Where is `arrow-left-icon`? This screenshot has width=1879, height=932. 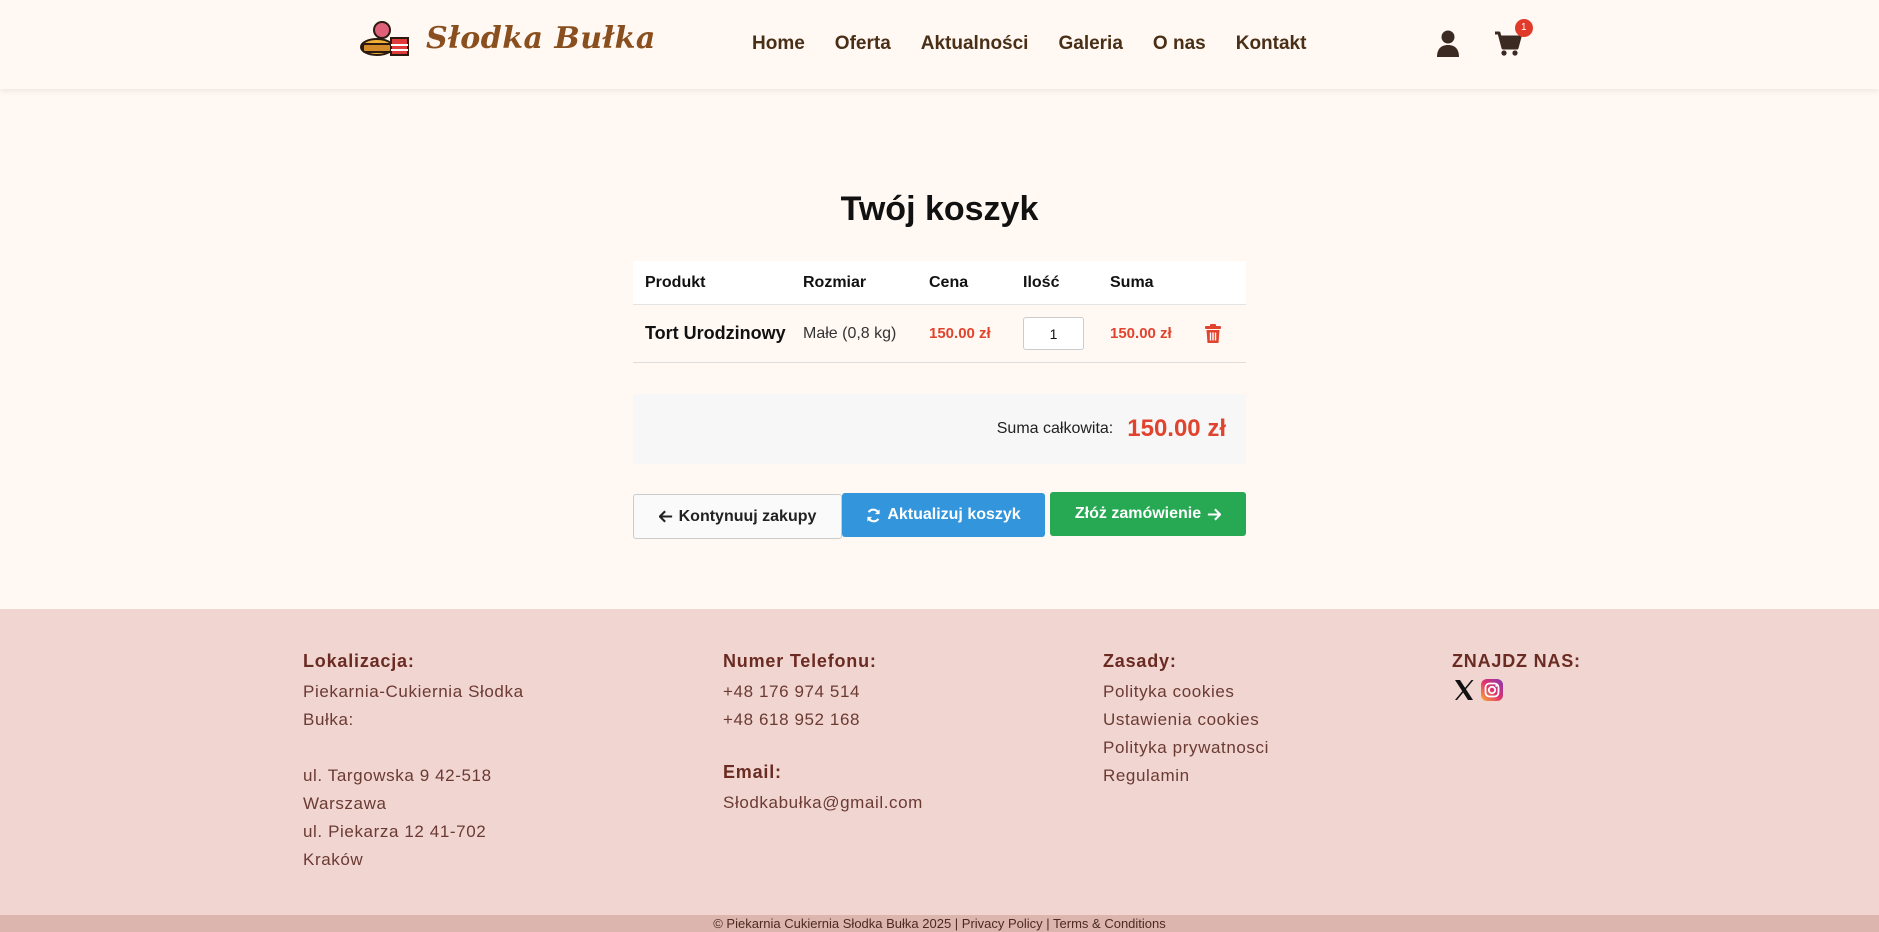
arrow-left-icon is located at coordinates (665, 516).